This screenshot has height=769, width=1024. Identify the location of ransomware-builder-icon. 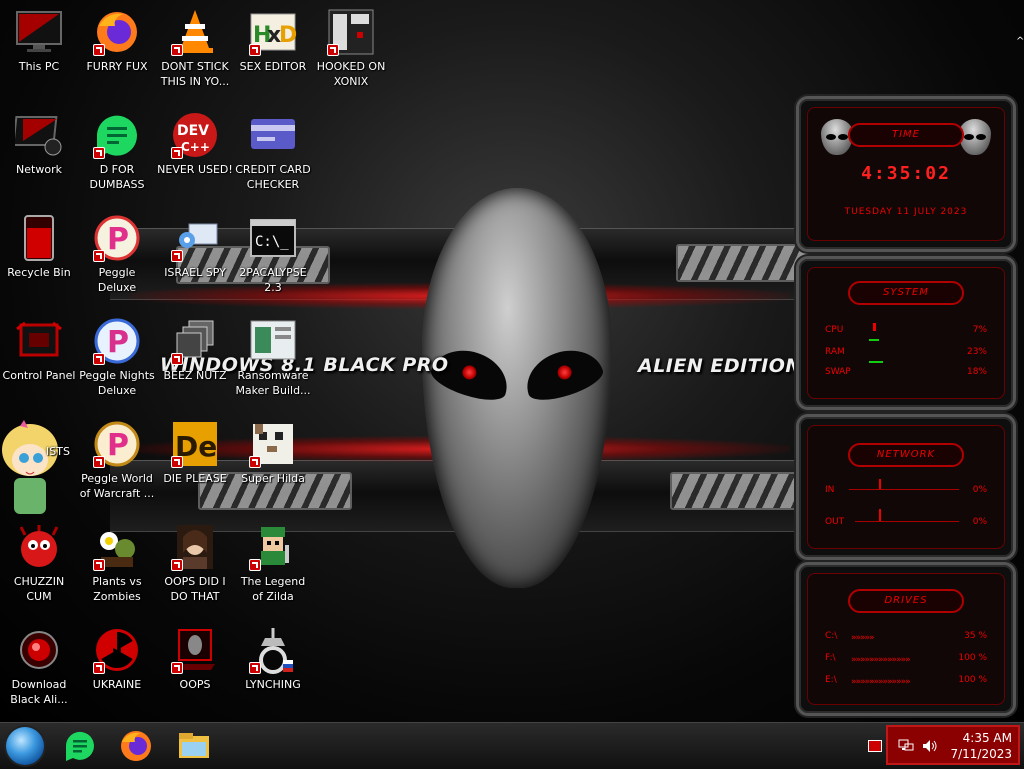
(273, 341).